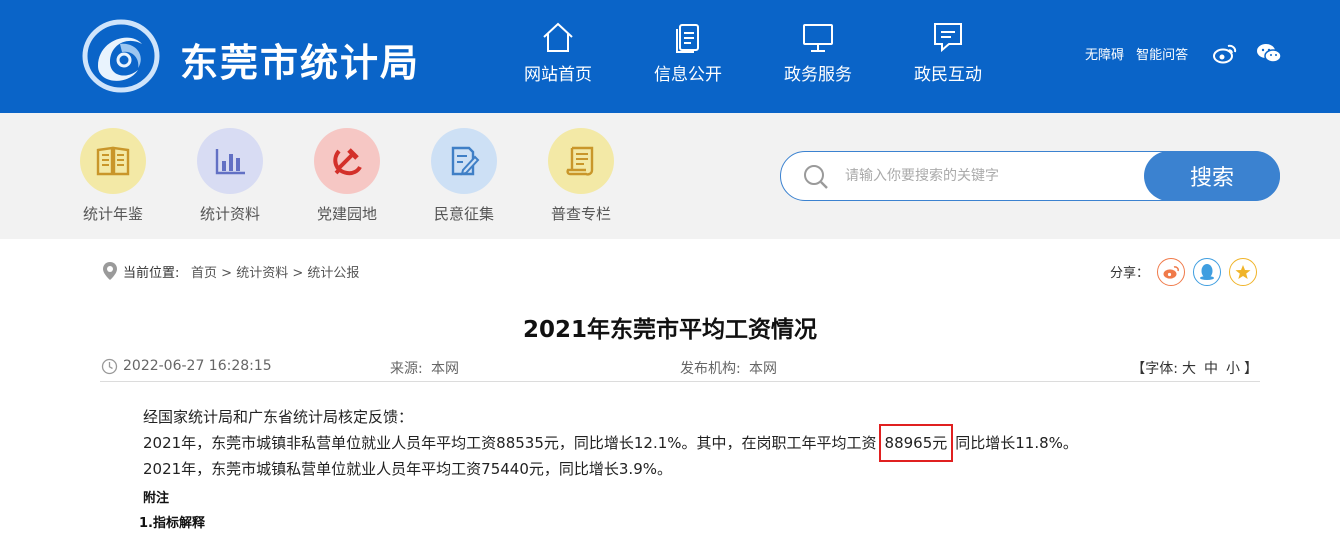 The image size is (1340, 537). What do you see at coordinates (172, 523) in the screenshot?
I see `section-indicator-heading: 1.指标解释` at bounding box center [172, 523].